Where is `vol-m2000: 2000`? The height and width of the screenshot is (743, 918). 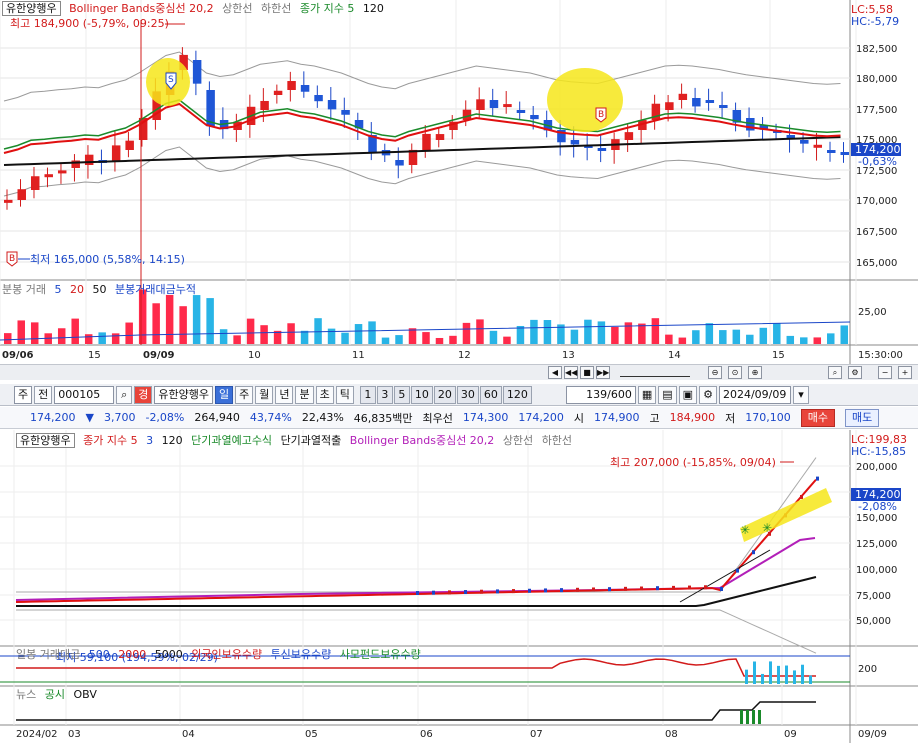
vol-m2000: 2000 is located at coordinates (132, 654).